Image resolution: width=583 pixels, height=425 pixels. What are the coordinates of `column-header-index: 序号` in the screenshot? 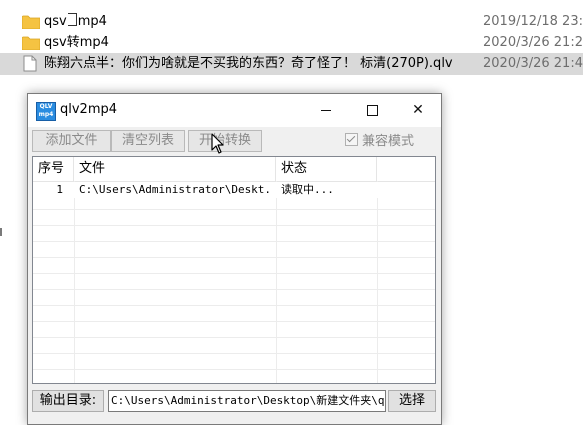 It's located at (53, 169).